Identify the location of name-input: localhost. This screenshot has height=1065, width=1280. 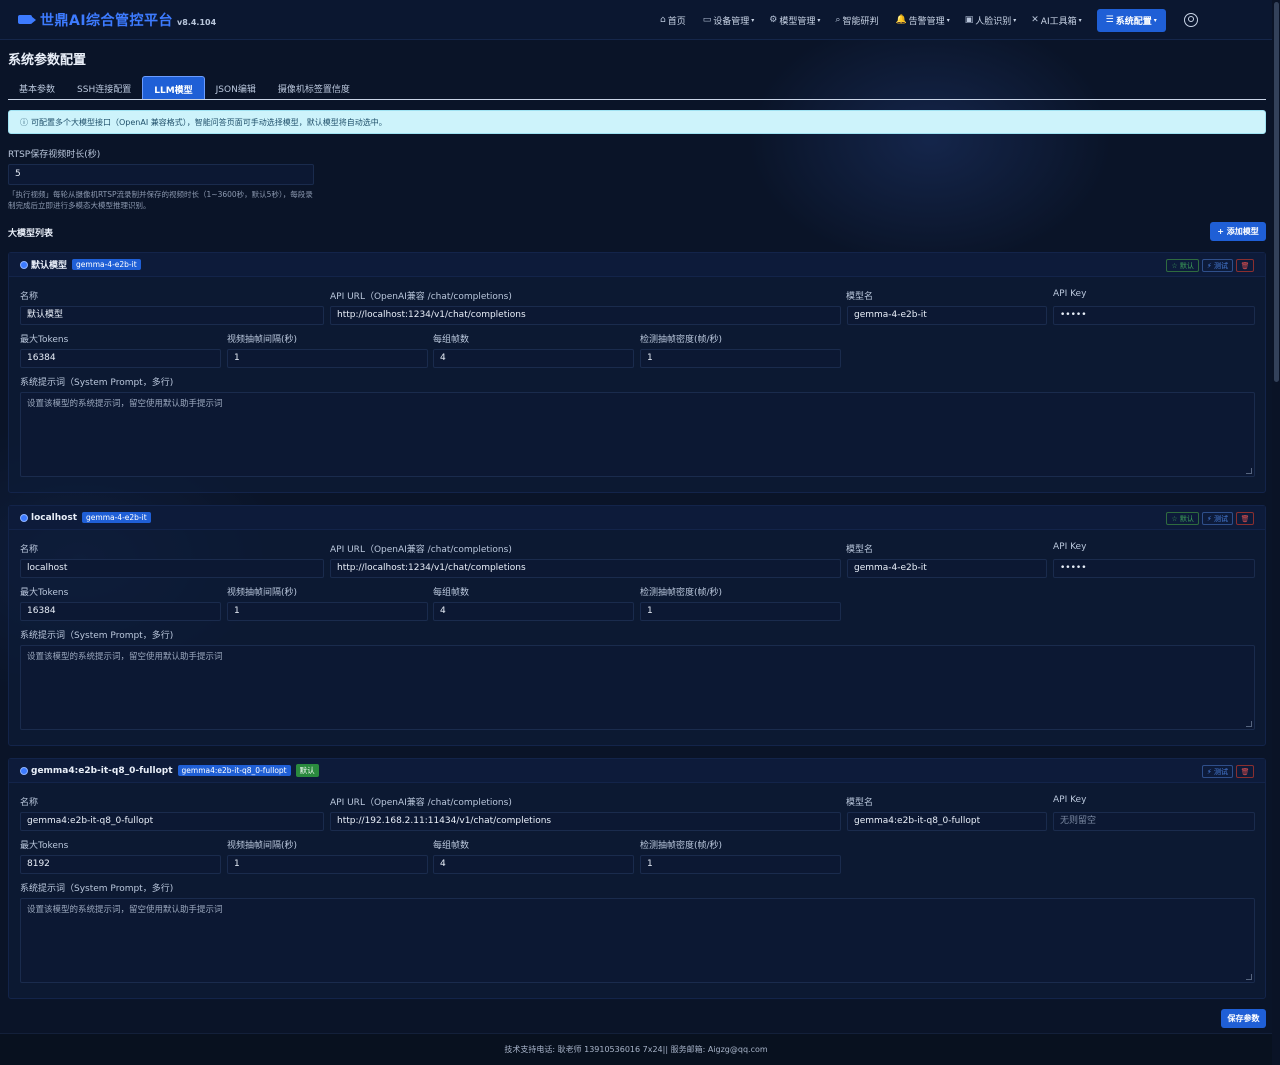
(172, 568).